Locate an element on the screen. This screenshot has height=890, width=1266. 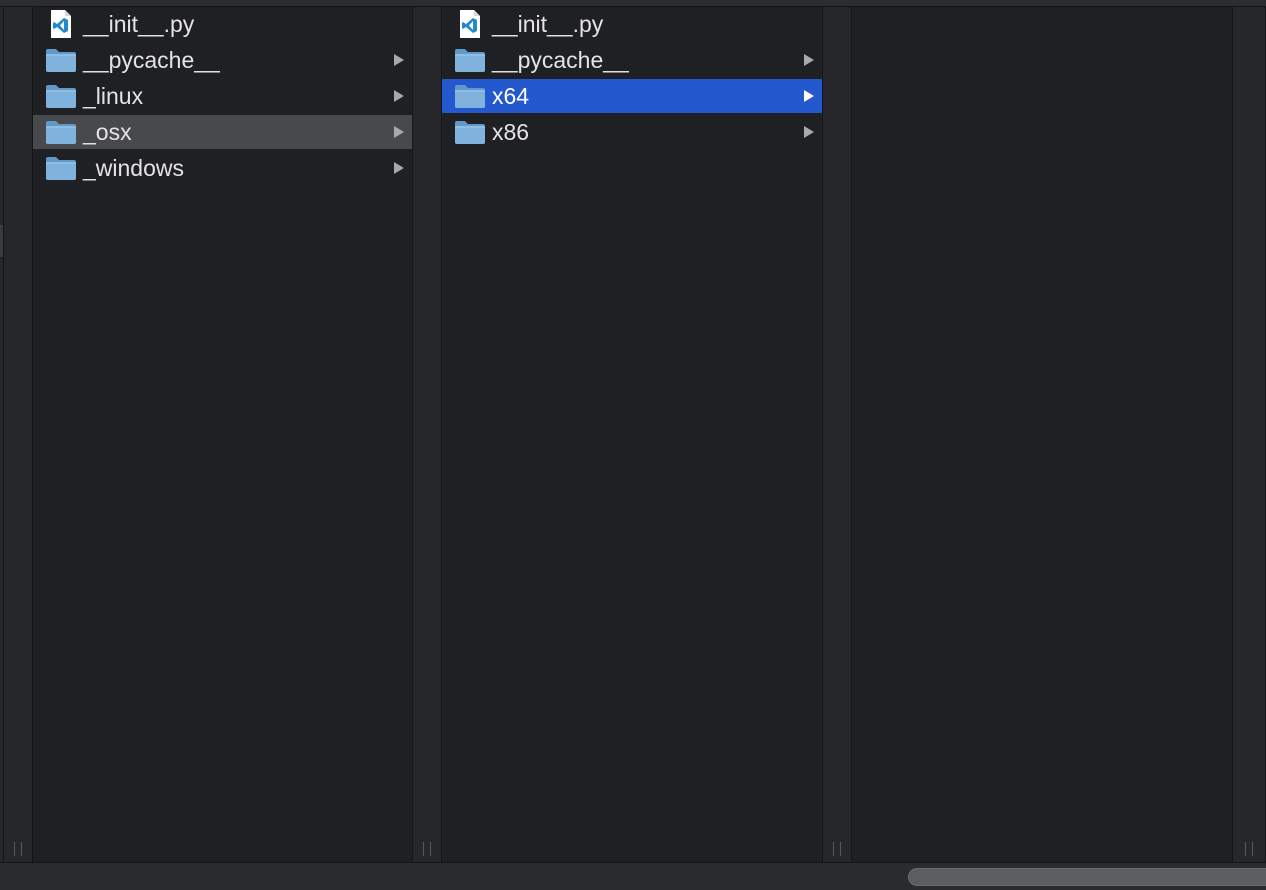
column-2-resize-gutter is located at coordinates (837, 434).